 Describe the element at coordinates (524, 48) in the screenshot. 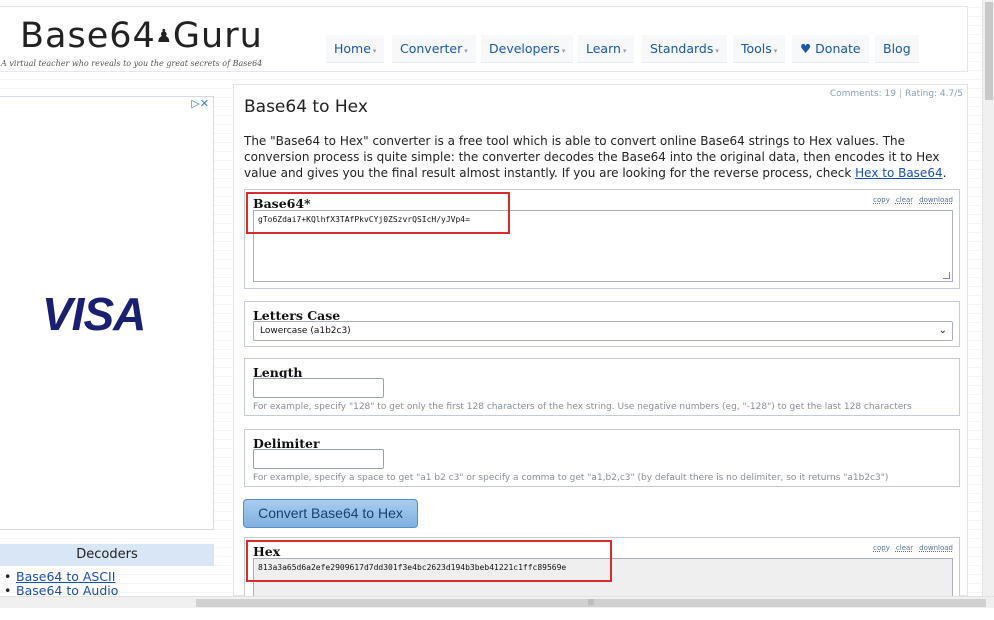

I see `nav-label: Developers` at that location.